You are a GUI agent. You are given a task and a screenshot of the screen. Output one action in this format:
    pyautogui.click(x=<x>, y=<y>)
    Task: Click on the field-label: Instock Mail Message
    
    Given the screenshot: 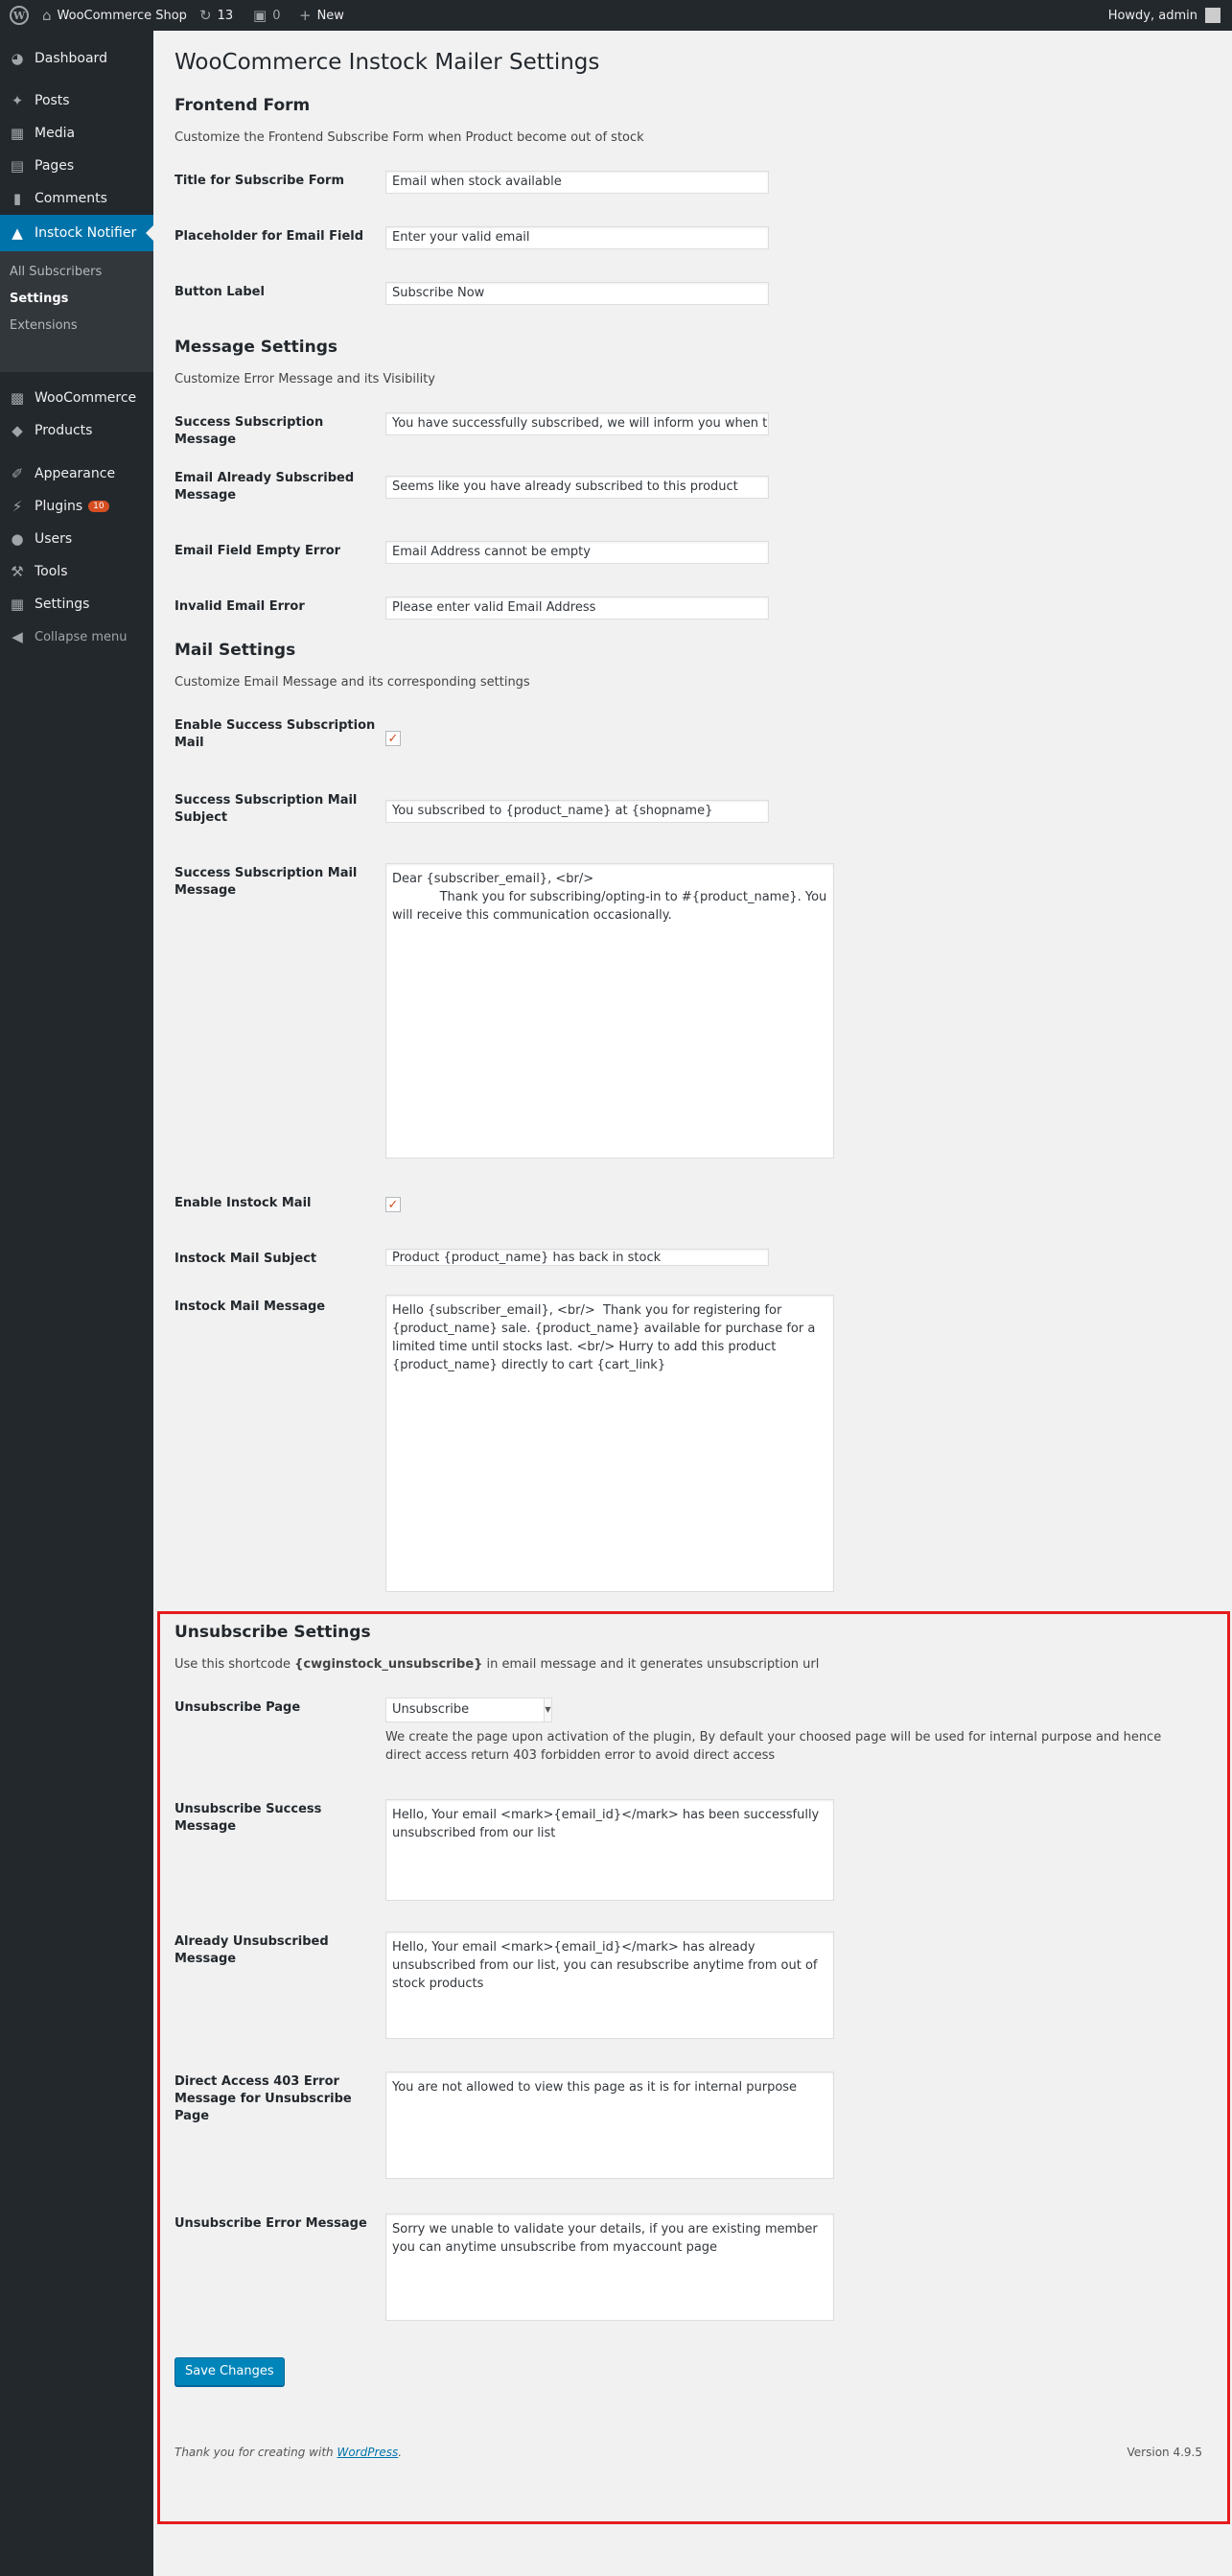 What is the action you would take?
    pyautogui.click(x=250, y=1307)
    